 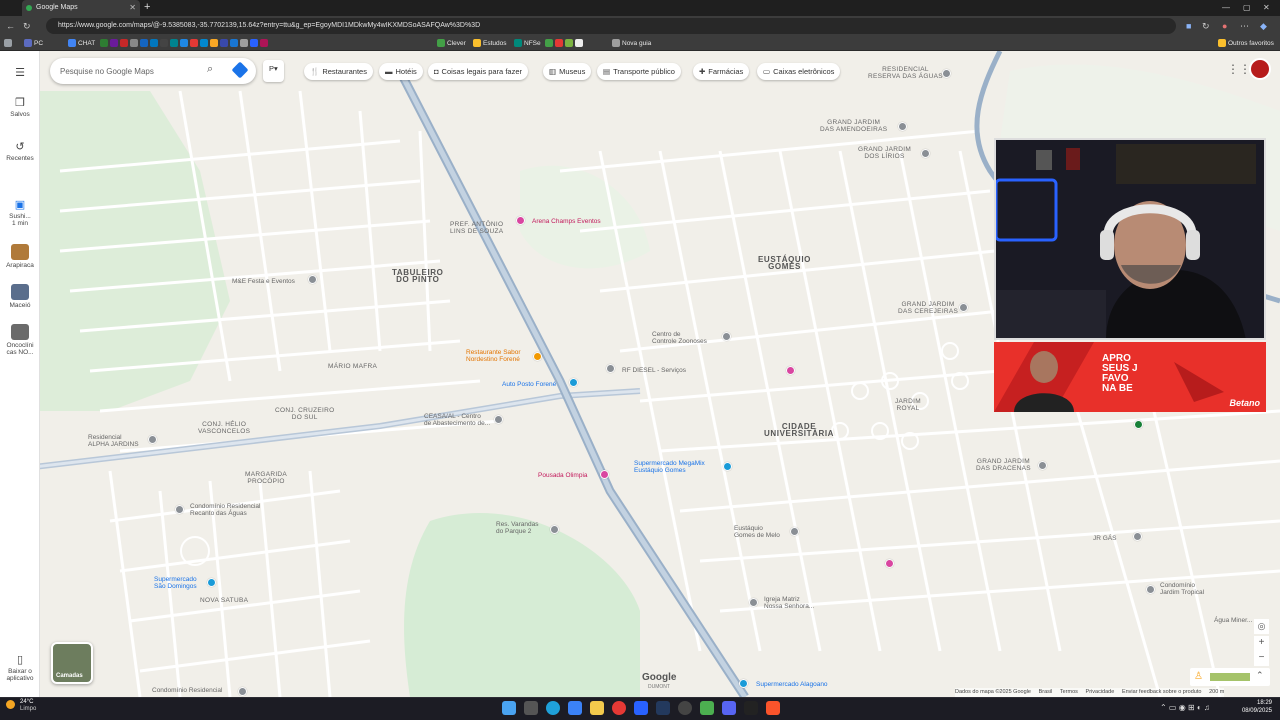 What do you see at coordinates (401, 71) in the screenshot?
I see `chip-hotels: ▬ Hotéis` at bounding box center [401, 71].